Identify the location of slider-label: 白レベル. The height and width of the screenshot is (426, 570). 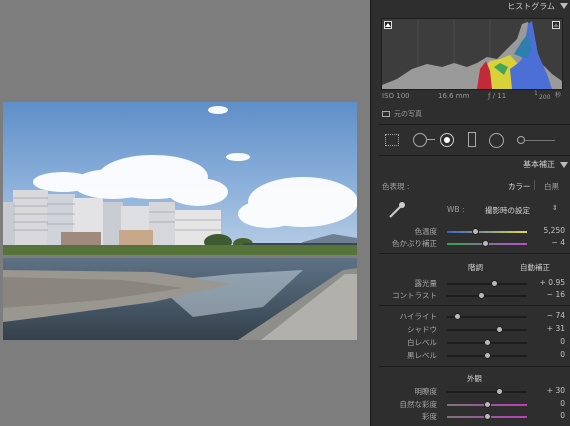
(422, 342).